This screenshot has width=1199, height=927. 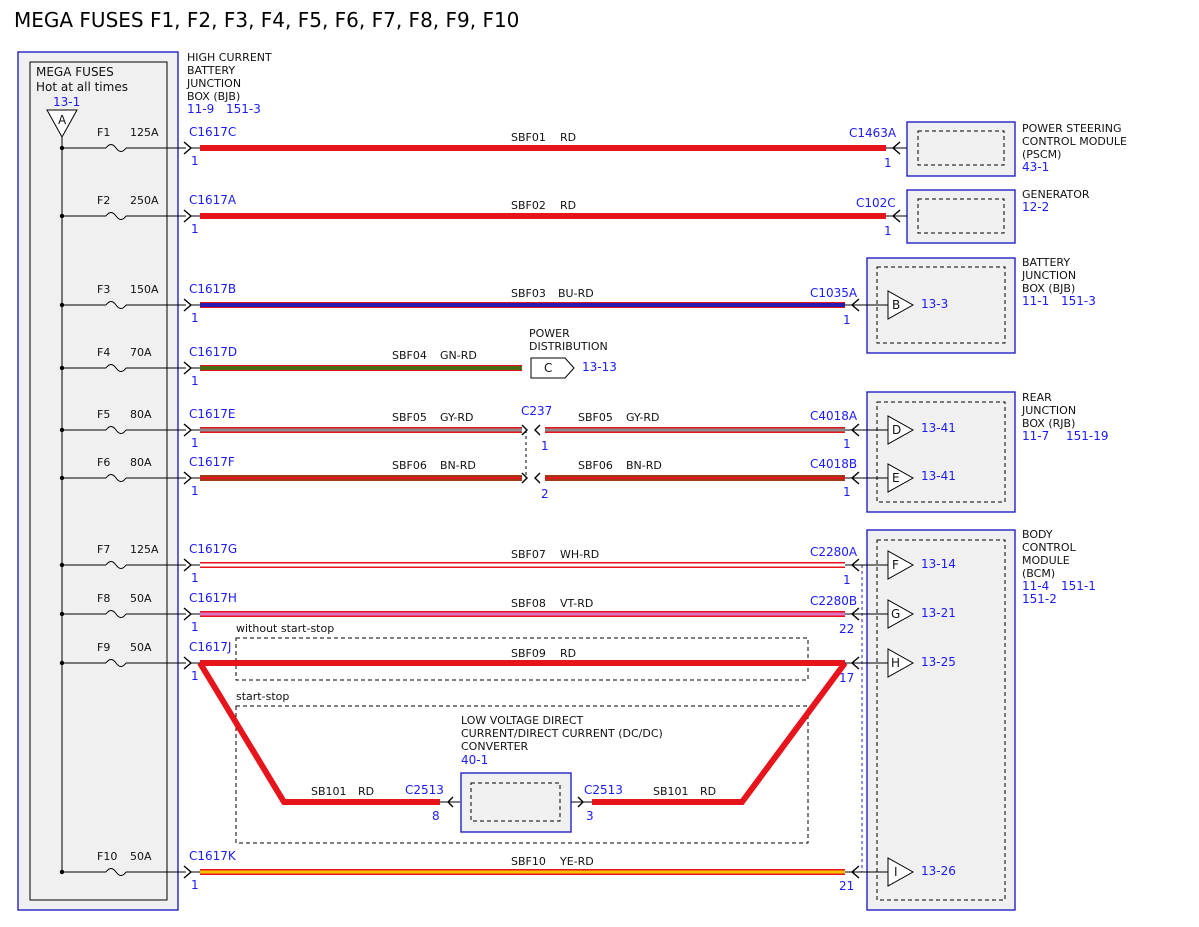 I want to click on f9-connector-pin: 1, so click(x=195, y=676).